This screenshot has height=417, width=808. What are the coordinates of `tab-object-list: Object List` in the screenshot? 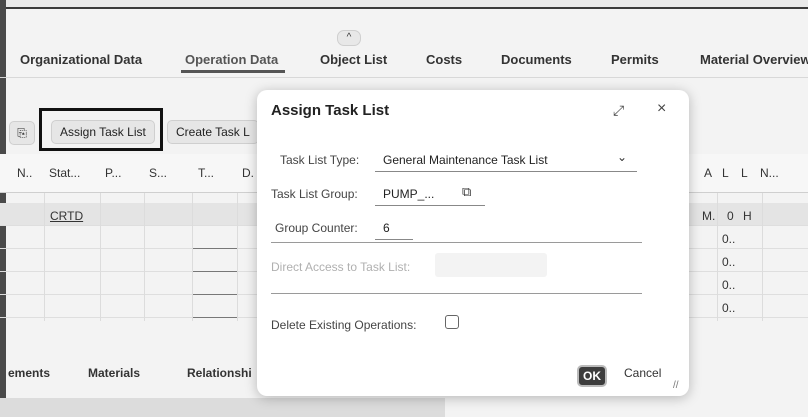 It's located at (353, 59).